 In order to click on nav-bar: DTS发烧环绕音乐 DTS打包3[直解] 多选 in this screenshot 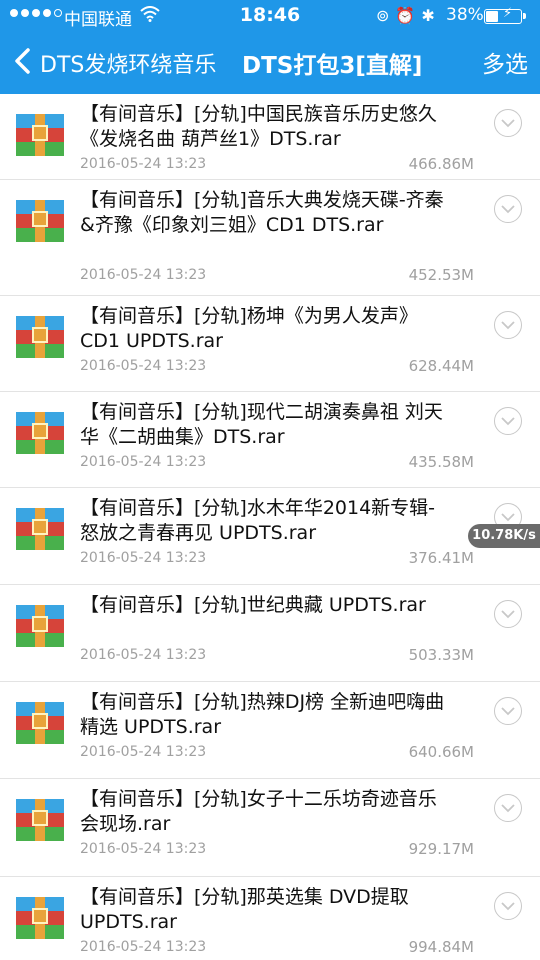, I will do `click(270, 63)`.